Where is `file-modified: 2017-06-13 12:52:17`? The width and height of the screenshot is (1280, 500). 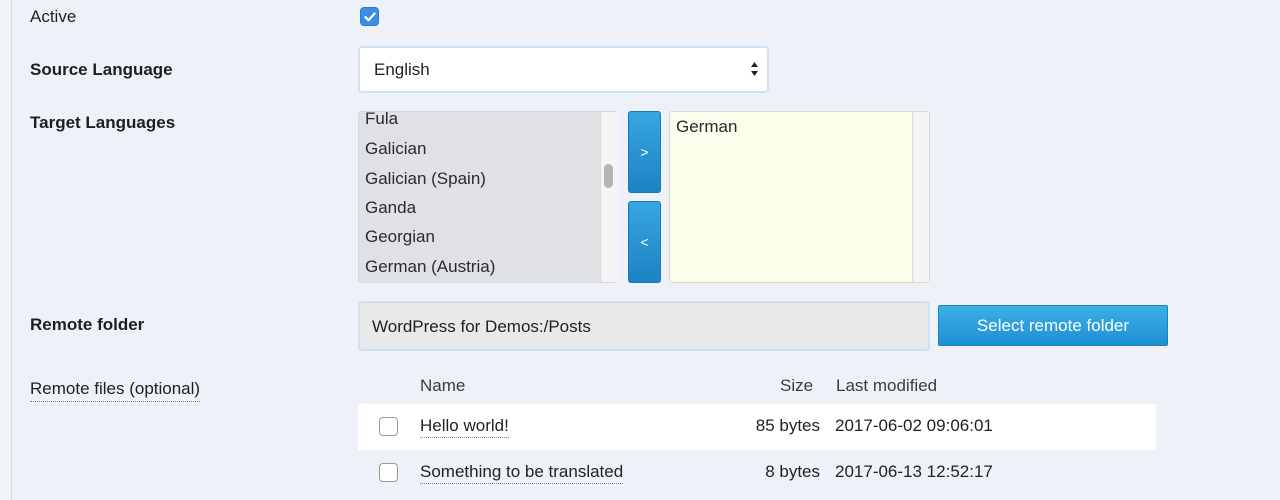
file-modified: 2017-06-13 12:52:17 is located at coordinates (914, 471).